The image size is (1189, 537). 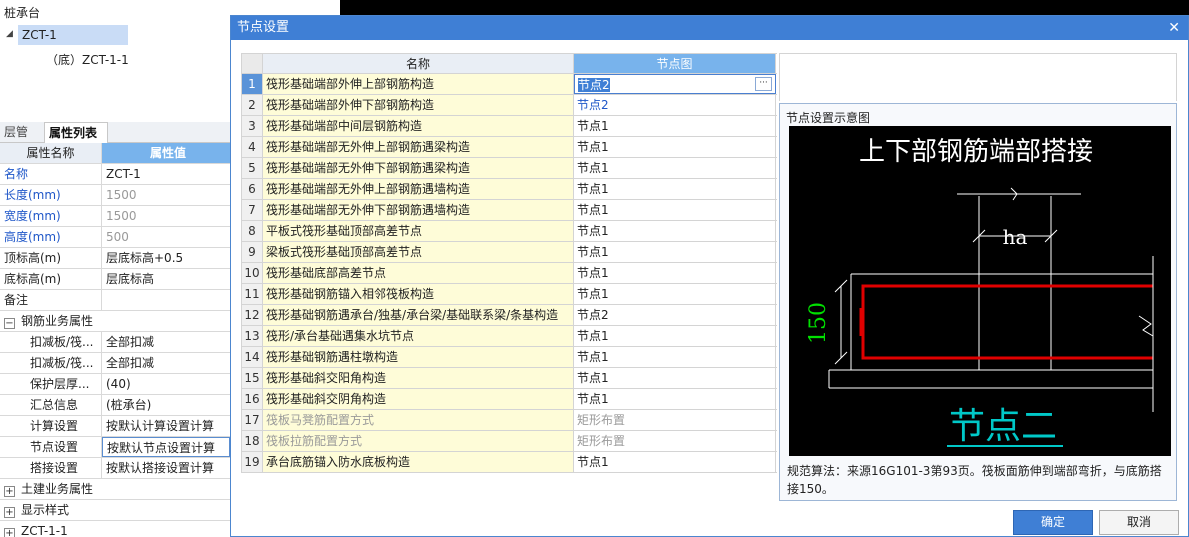 What do you see at coordinates (509, 315) in the screenshot?
I see `grid-row: 12 筏形基础钢筋遇承台/独基/承台梁/基础联系梁/条基构造 节点2` at bounding box center [509, 315].